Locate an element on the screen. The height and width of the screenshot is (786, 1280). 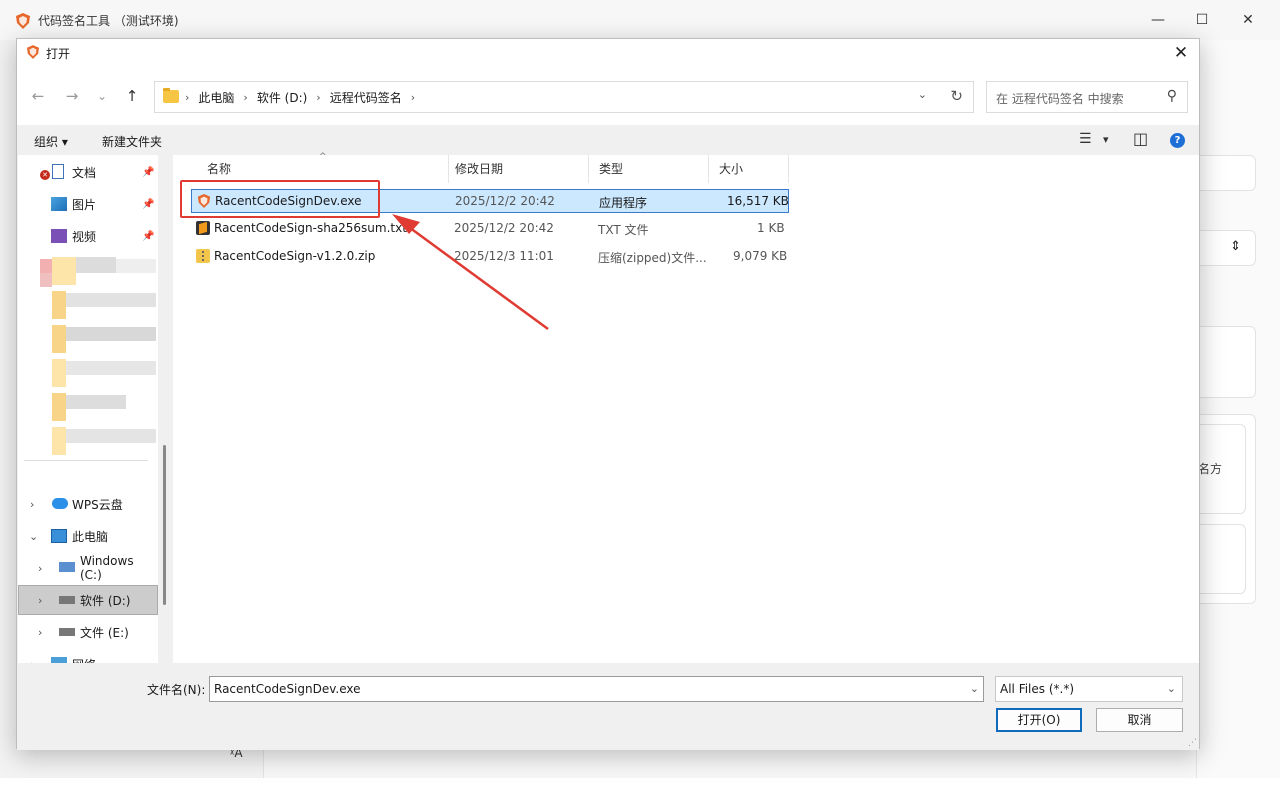
column-header-type: 类型 is located at coordinates (649, 169).